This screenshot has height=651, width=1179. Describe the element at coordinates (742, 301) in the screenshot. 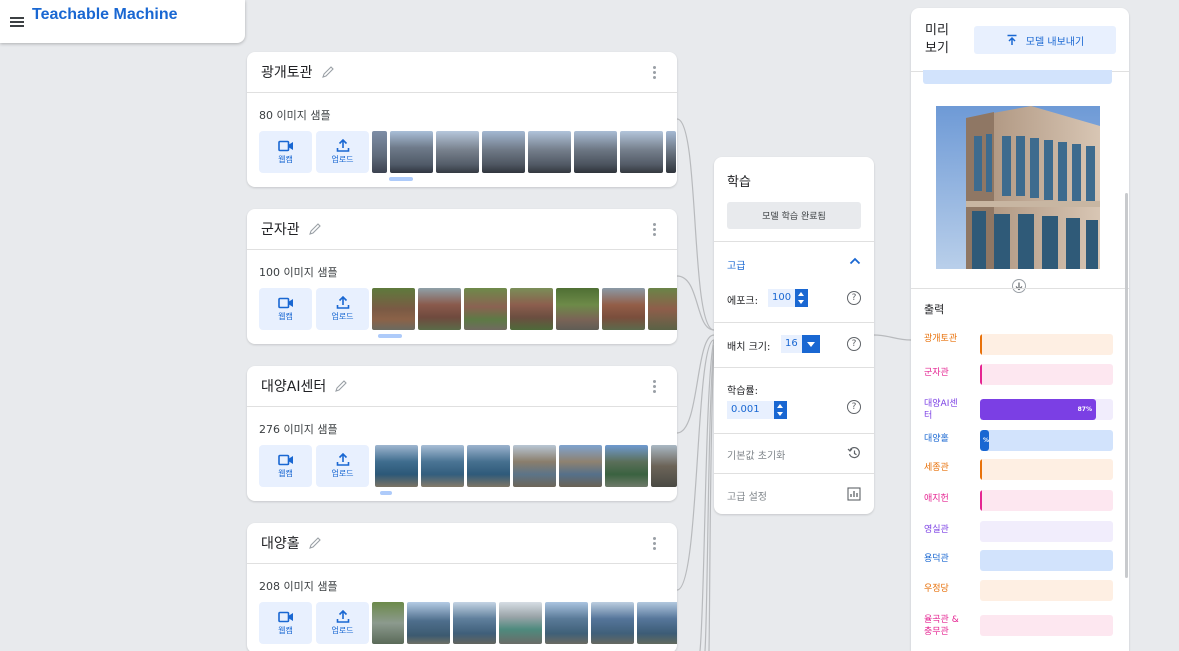

I see `epochs-label: 에포크:` at that location.